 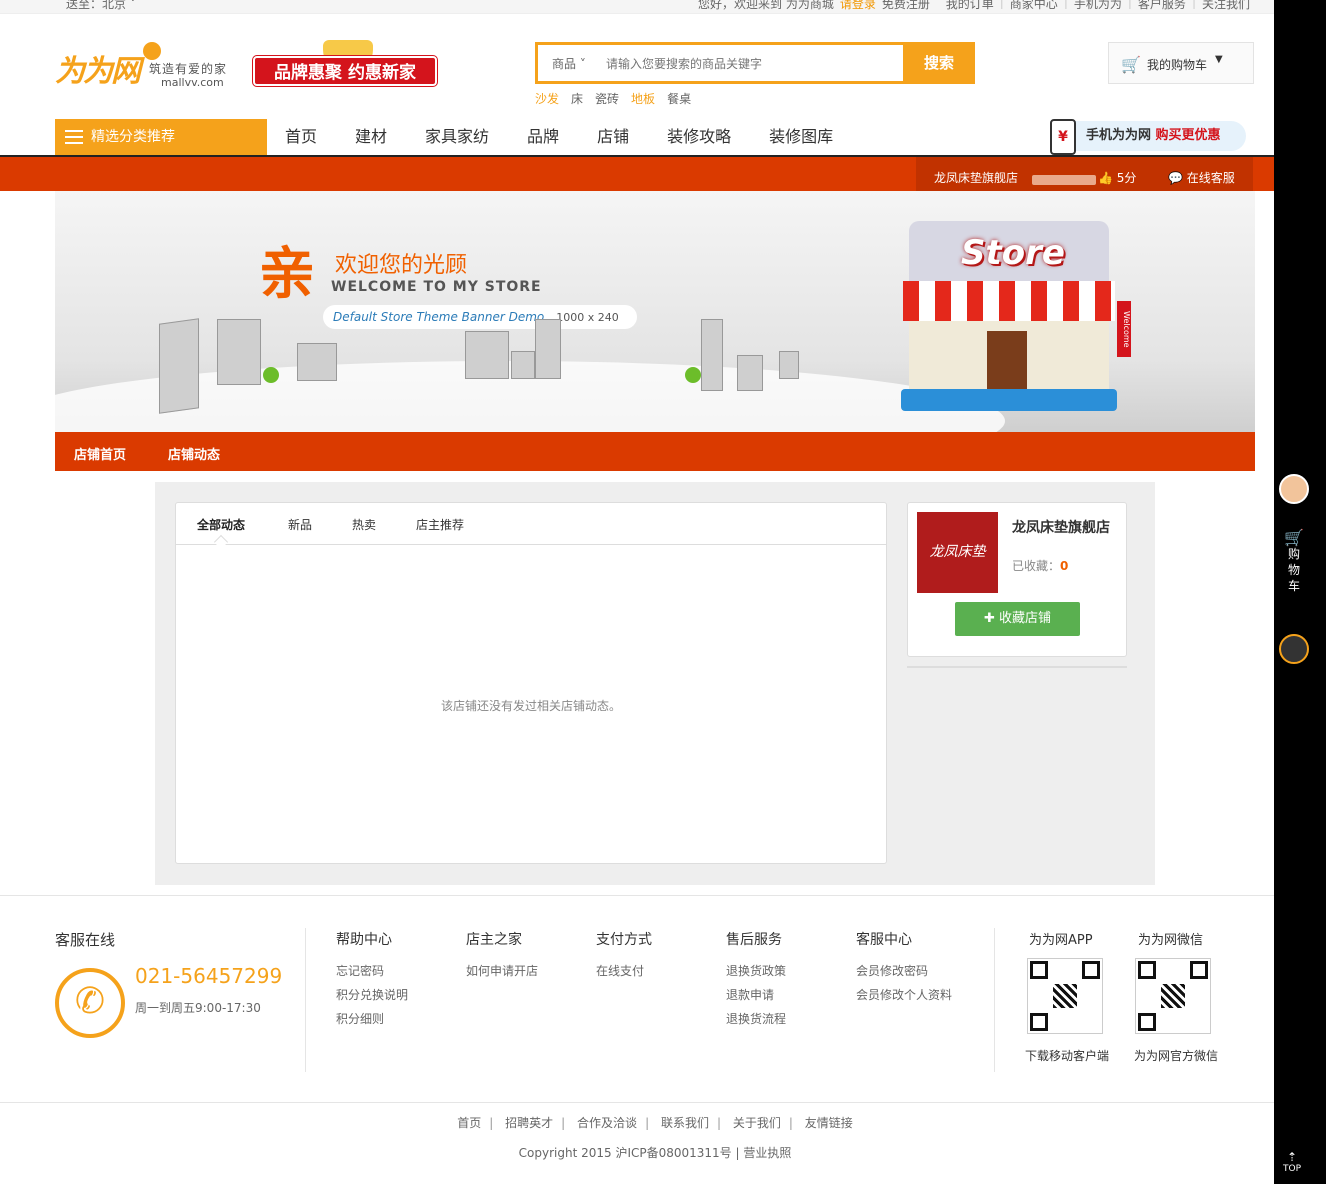 What do you see at coordinates (364, 524) in the screenshot?
I see `tab-hot: 热卖` at bounding box center [364, 524].